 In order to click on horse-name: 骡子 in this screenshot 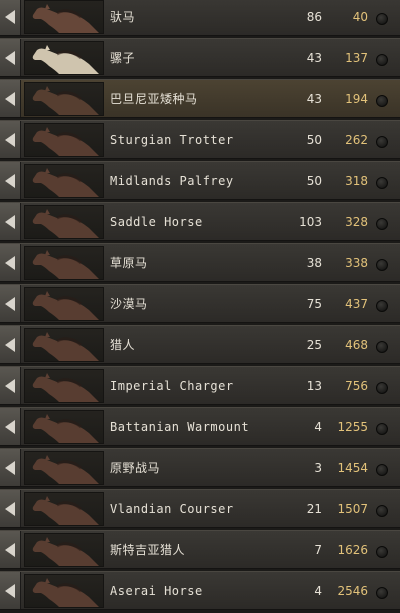, I will do `click(123, 58)`.